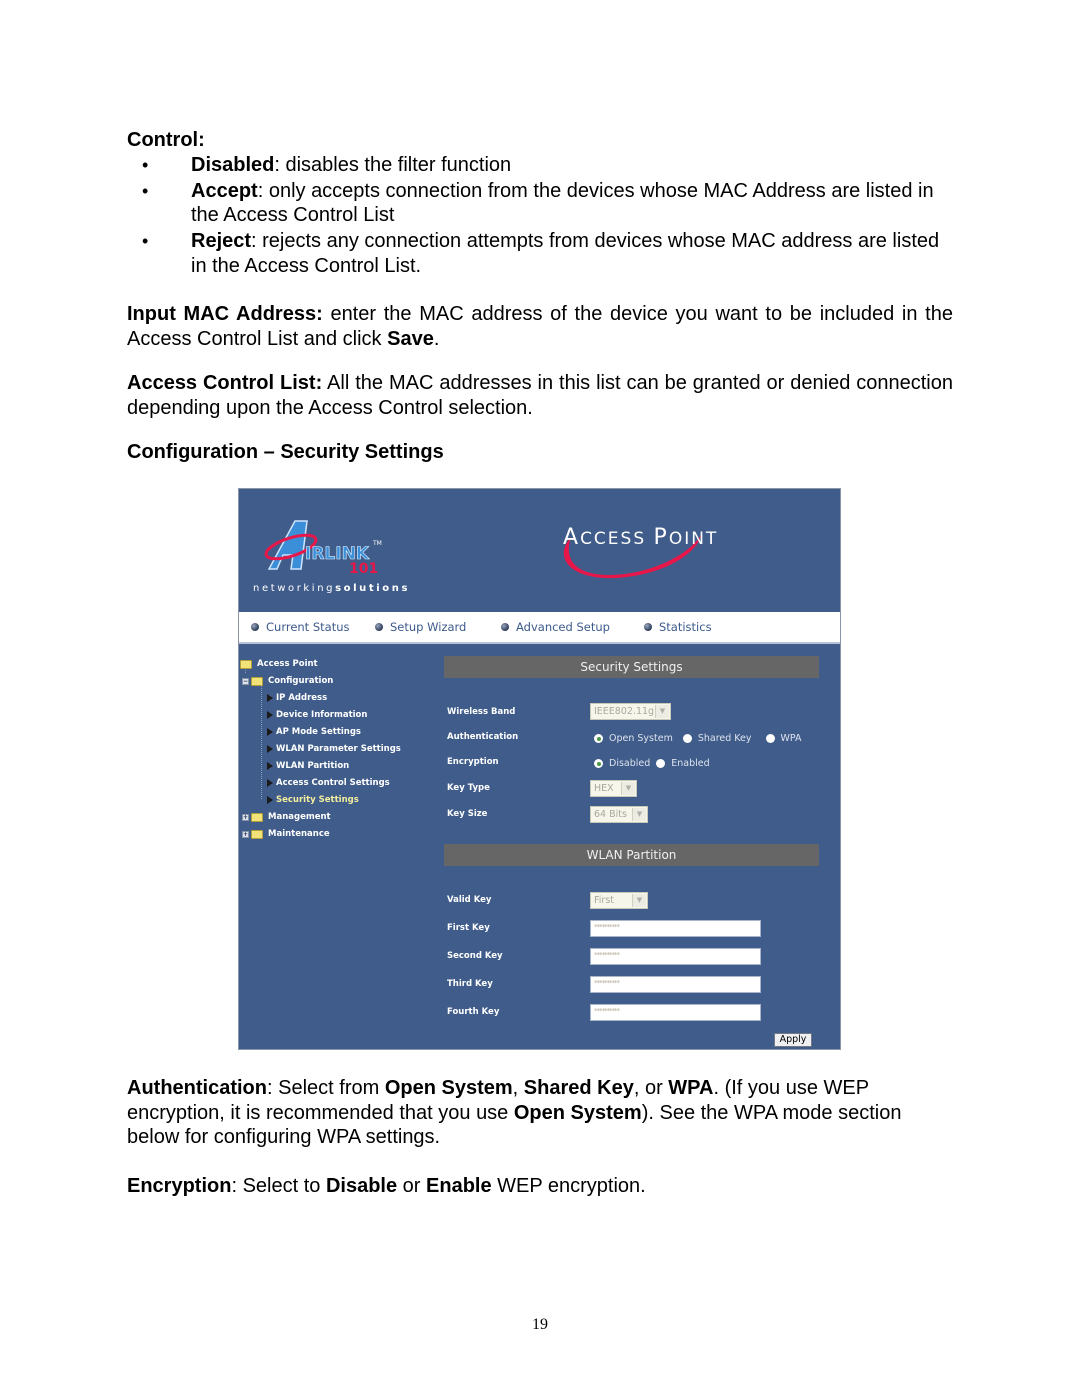 This screenshot has width=1080, height=1397. I want to click on key-type-select: HEX ▼, so click(613, 788).